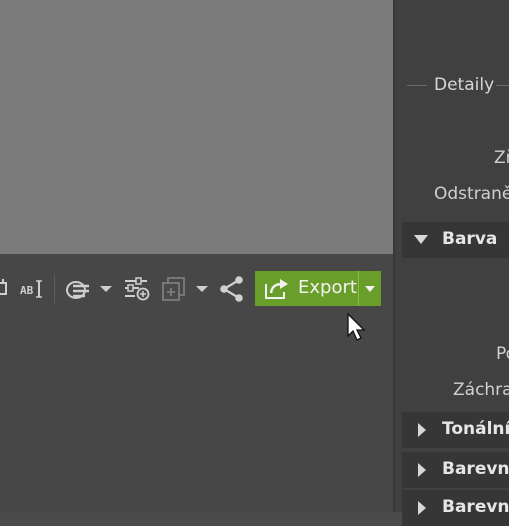 This screenshot has height=526, width=509. I want to click on chevron-down-icon, so click(370, 288).